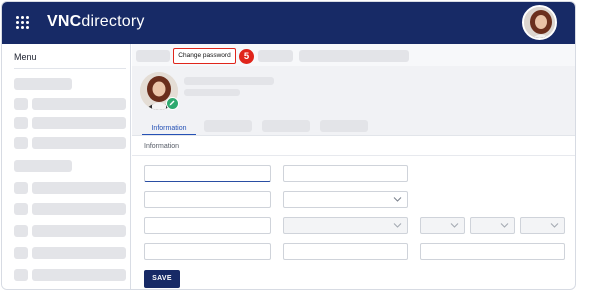 Image resolution: width=600 pixels, height=292 pixels. I want to click on sidebar-divider, so click(70, 68).